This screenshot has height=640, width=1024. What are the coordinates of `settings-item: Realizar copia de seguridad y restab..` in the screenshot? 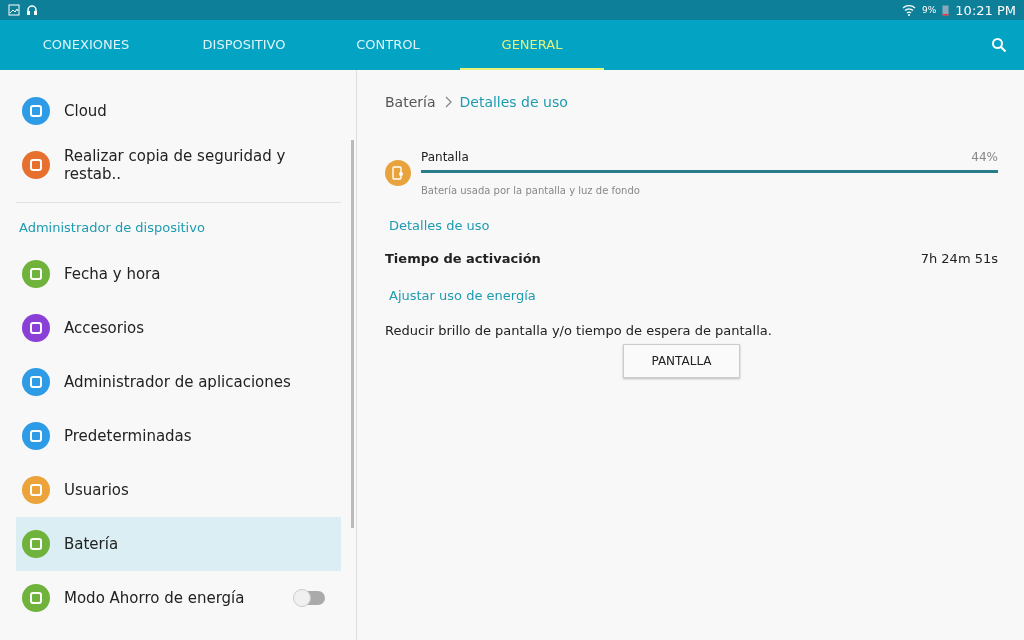 It's located at (178, 165).